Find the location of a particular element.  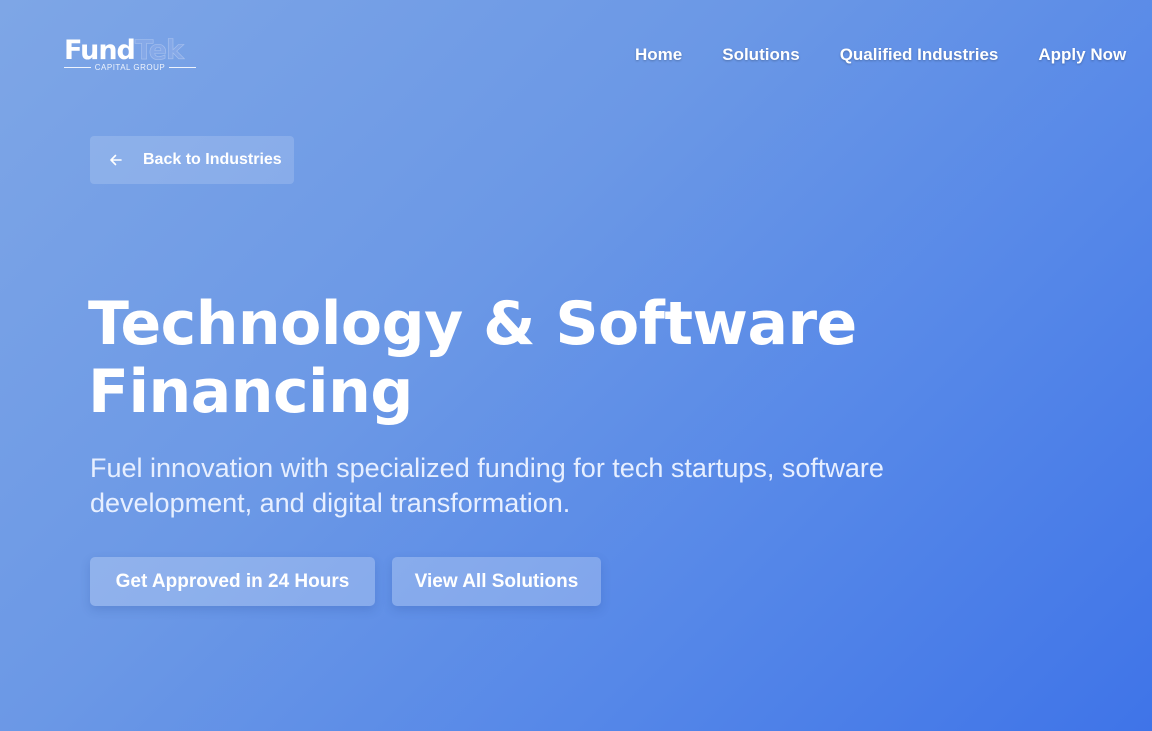

logo-tagline-text: CAPITAL GROUP is located at coordinates (130, 67).